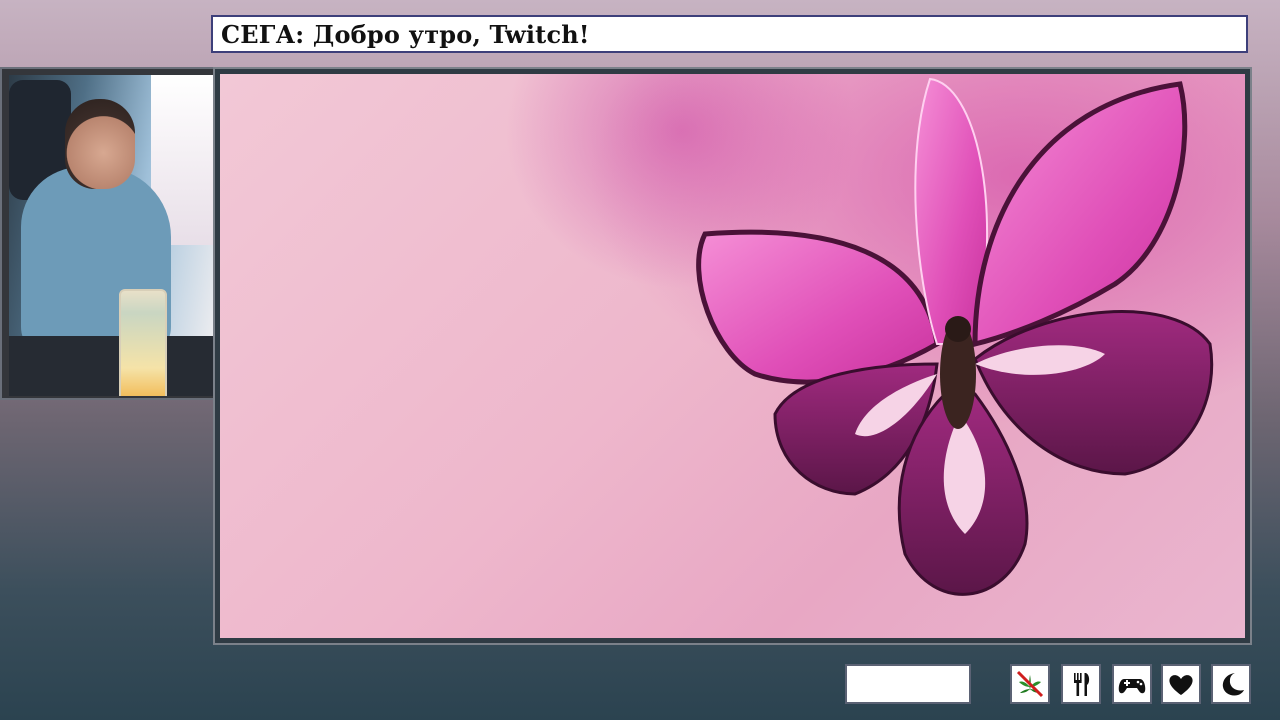 This screenshot has width=1280, height=720. I want to click on lower-right-wing, so click(1093, 393).